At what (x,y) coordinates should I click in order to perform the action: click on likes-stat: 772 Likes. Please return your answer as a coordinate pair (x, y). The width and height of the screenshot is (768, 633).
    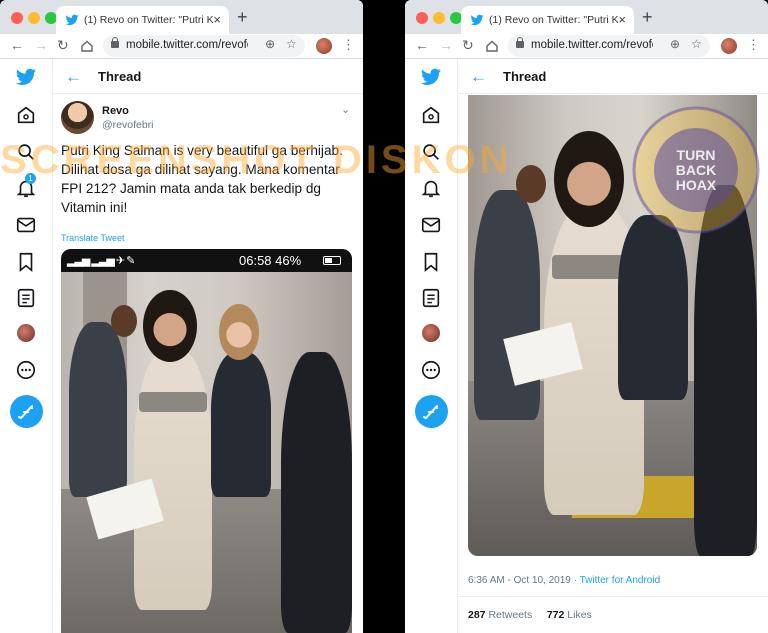
    Looking at the image, I should click on (569, 615).